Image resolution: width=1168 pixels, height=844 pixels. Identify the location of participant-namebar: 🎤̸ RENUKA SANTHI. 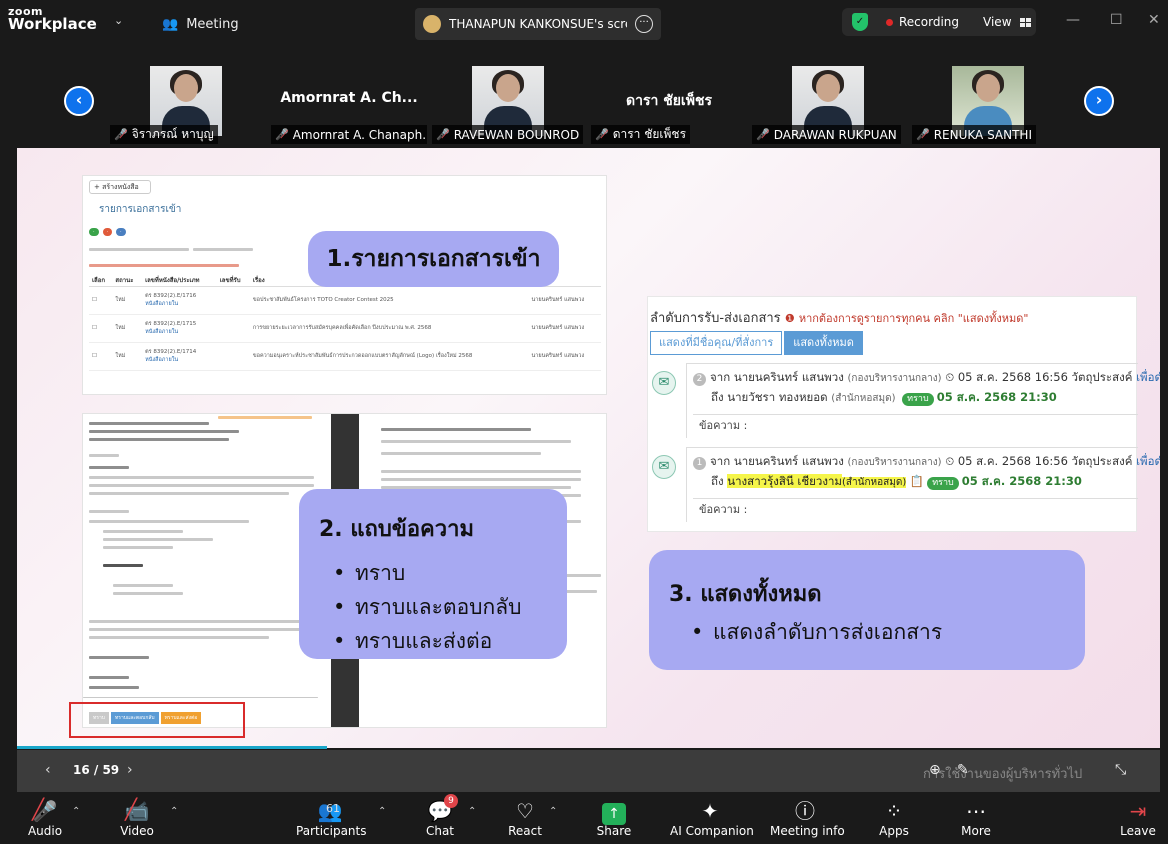
(974, 134).